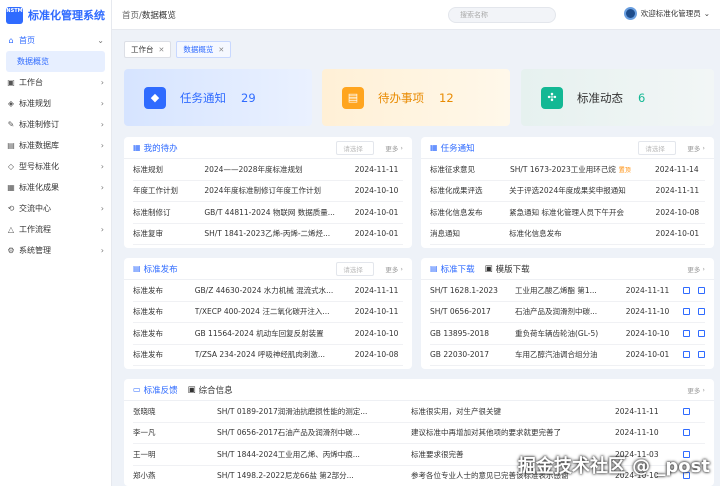 This screenshot has width=720, height=486. Describe the element at coordinates (55, 82) in the screenshot. I see `sidebar-item: ▣ 工作台 ›` at that location.